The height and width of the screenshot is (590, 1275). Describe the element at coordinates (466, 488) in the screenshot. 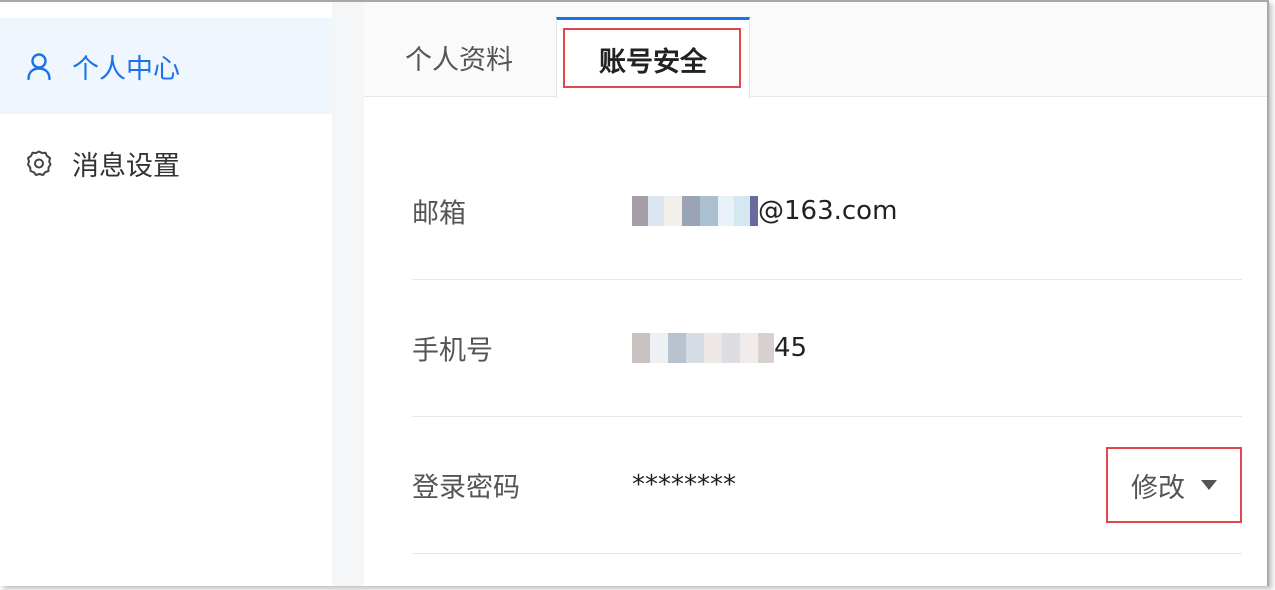

I see `password-label: 登录密码` at that location.